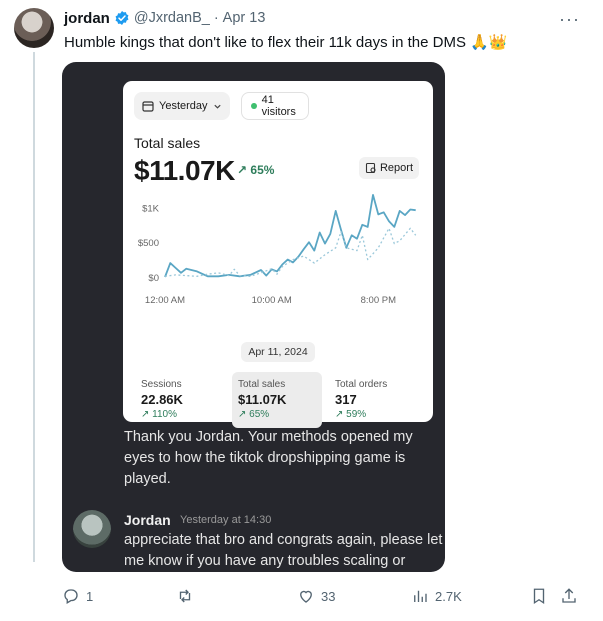  What do you see at coordinates (420, 596) in the screenshot?
I see `views-chart-icon` at bounding box center [420, 596].